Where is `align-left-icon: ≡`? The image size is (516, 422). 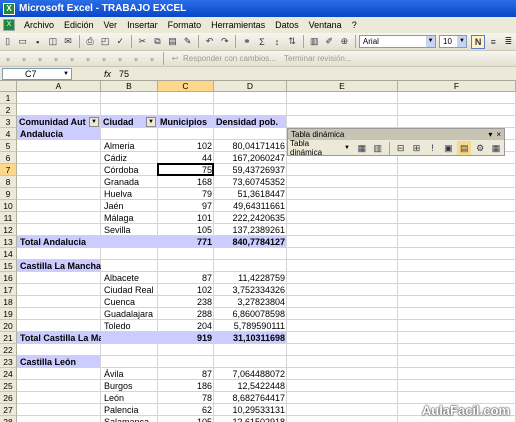
align-left-icon: ≡ is located at coordinates (493, 42).